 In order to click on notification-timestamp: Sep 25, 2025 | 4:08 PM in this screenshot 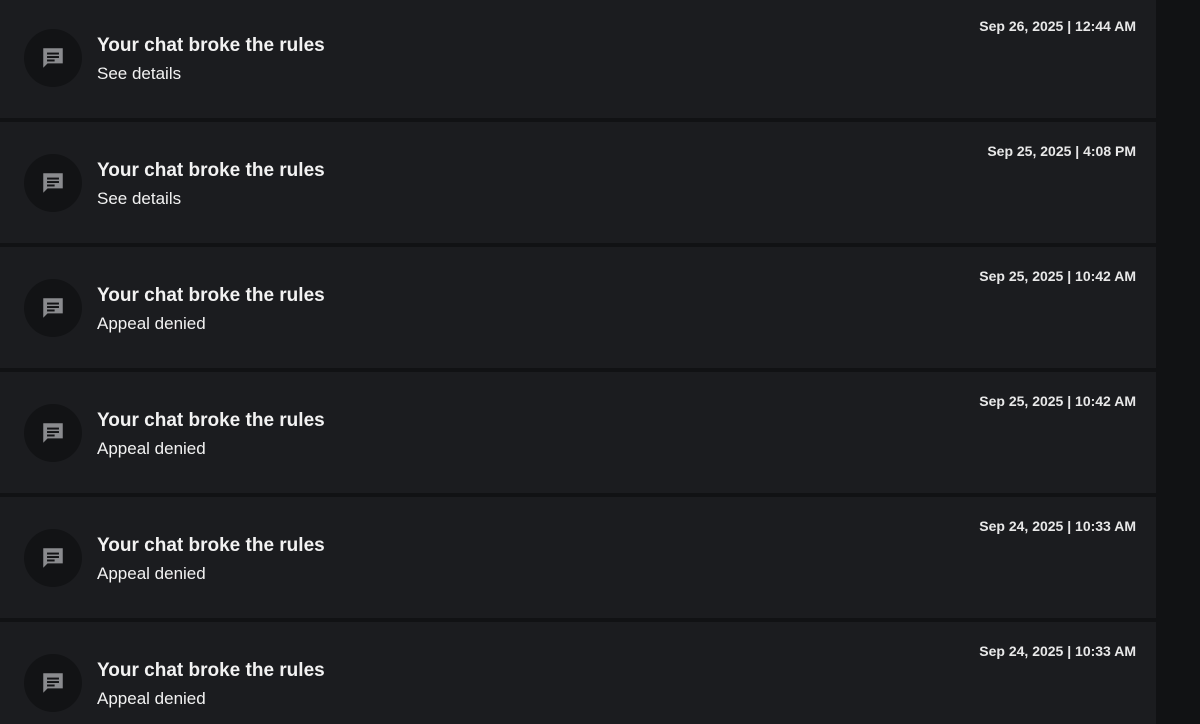, I will do `click(1061, 151)`.